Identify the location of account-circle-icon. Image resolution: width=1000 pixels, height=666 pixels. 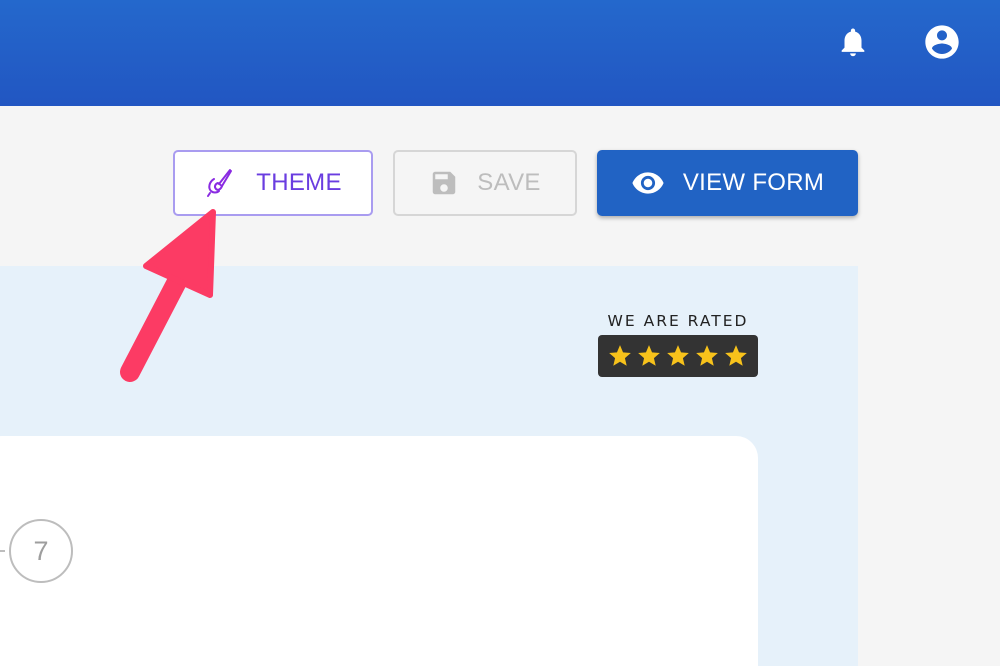
(942, 42).